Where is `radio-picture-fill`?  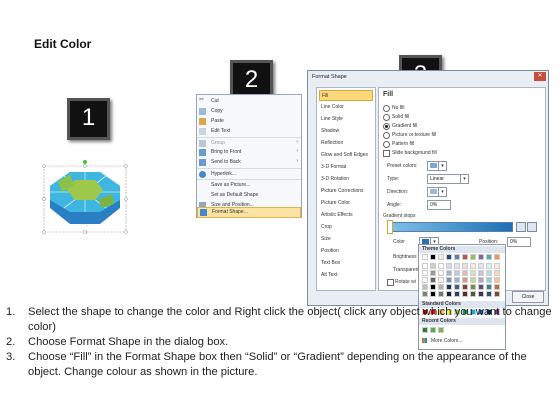 radio-picture-fill is located at coordinates (386, 135).